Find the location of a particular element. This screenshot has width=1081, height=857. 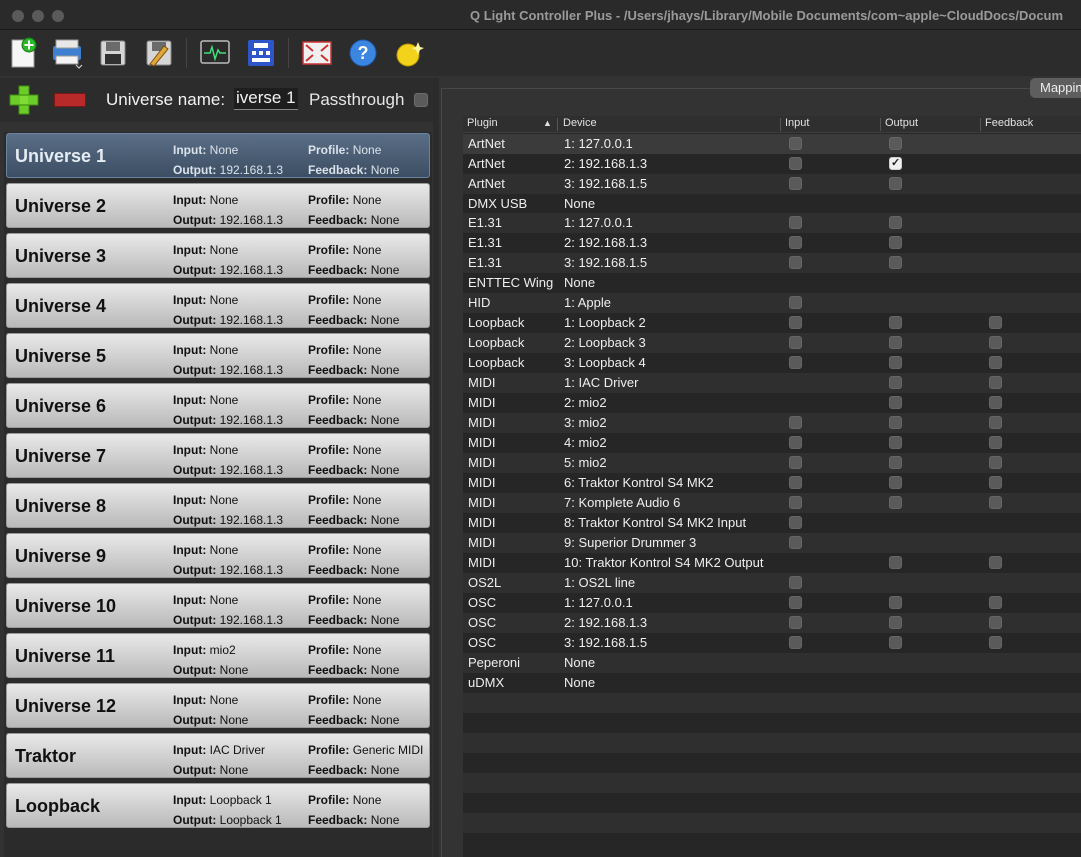

save-as-button is located at coordinates (159, 53).